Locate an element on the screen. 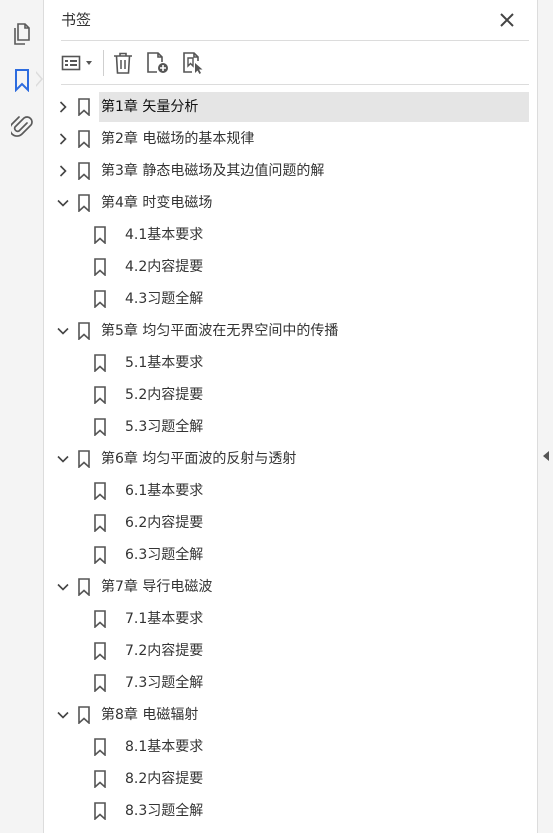 Image resolution: width=553 pixels, height=833 pixels. caret-left-icon is located at coordinates (546, 456).